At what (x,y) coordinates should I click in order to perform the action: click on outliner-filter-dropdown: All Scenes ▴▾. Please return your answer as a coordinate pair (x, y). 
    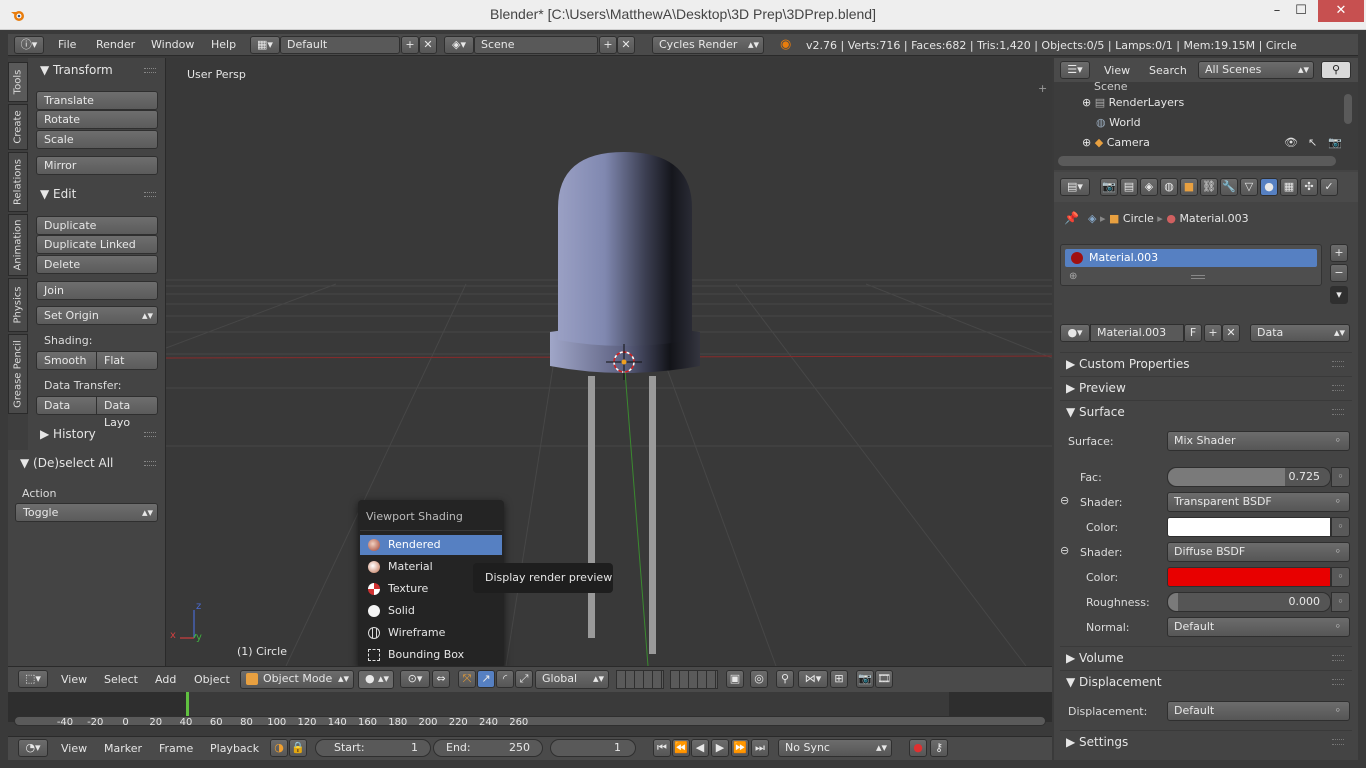
    Looking at the image, I should click on (1256, 70).